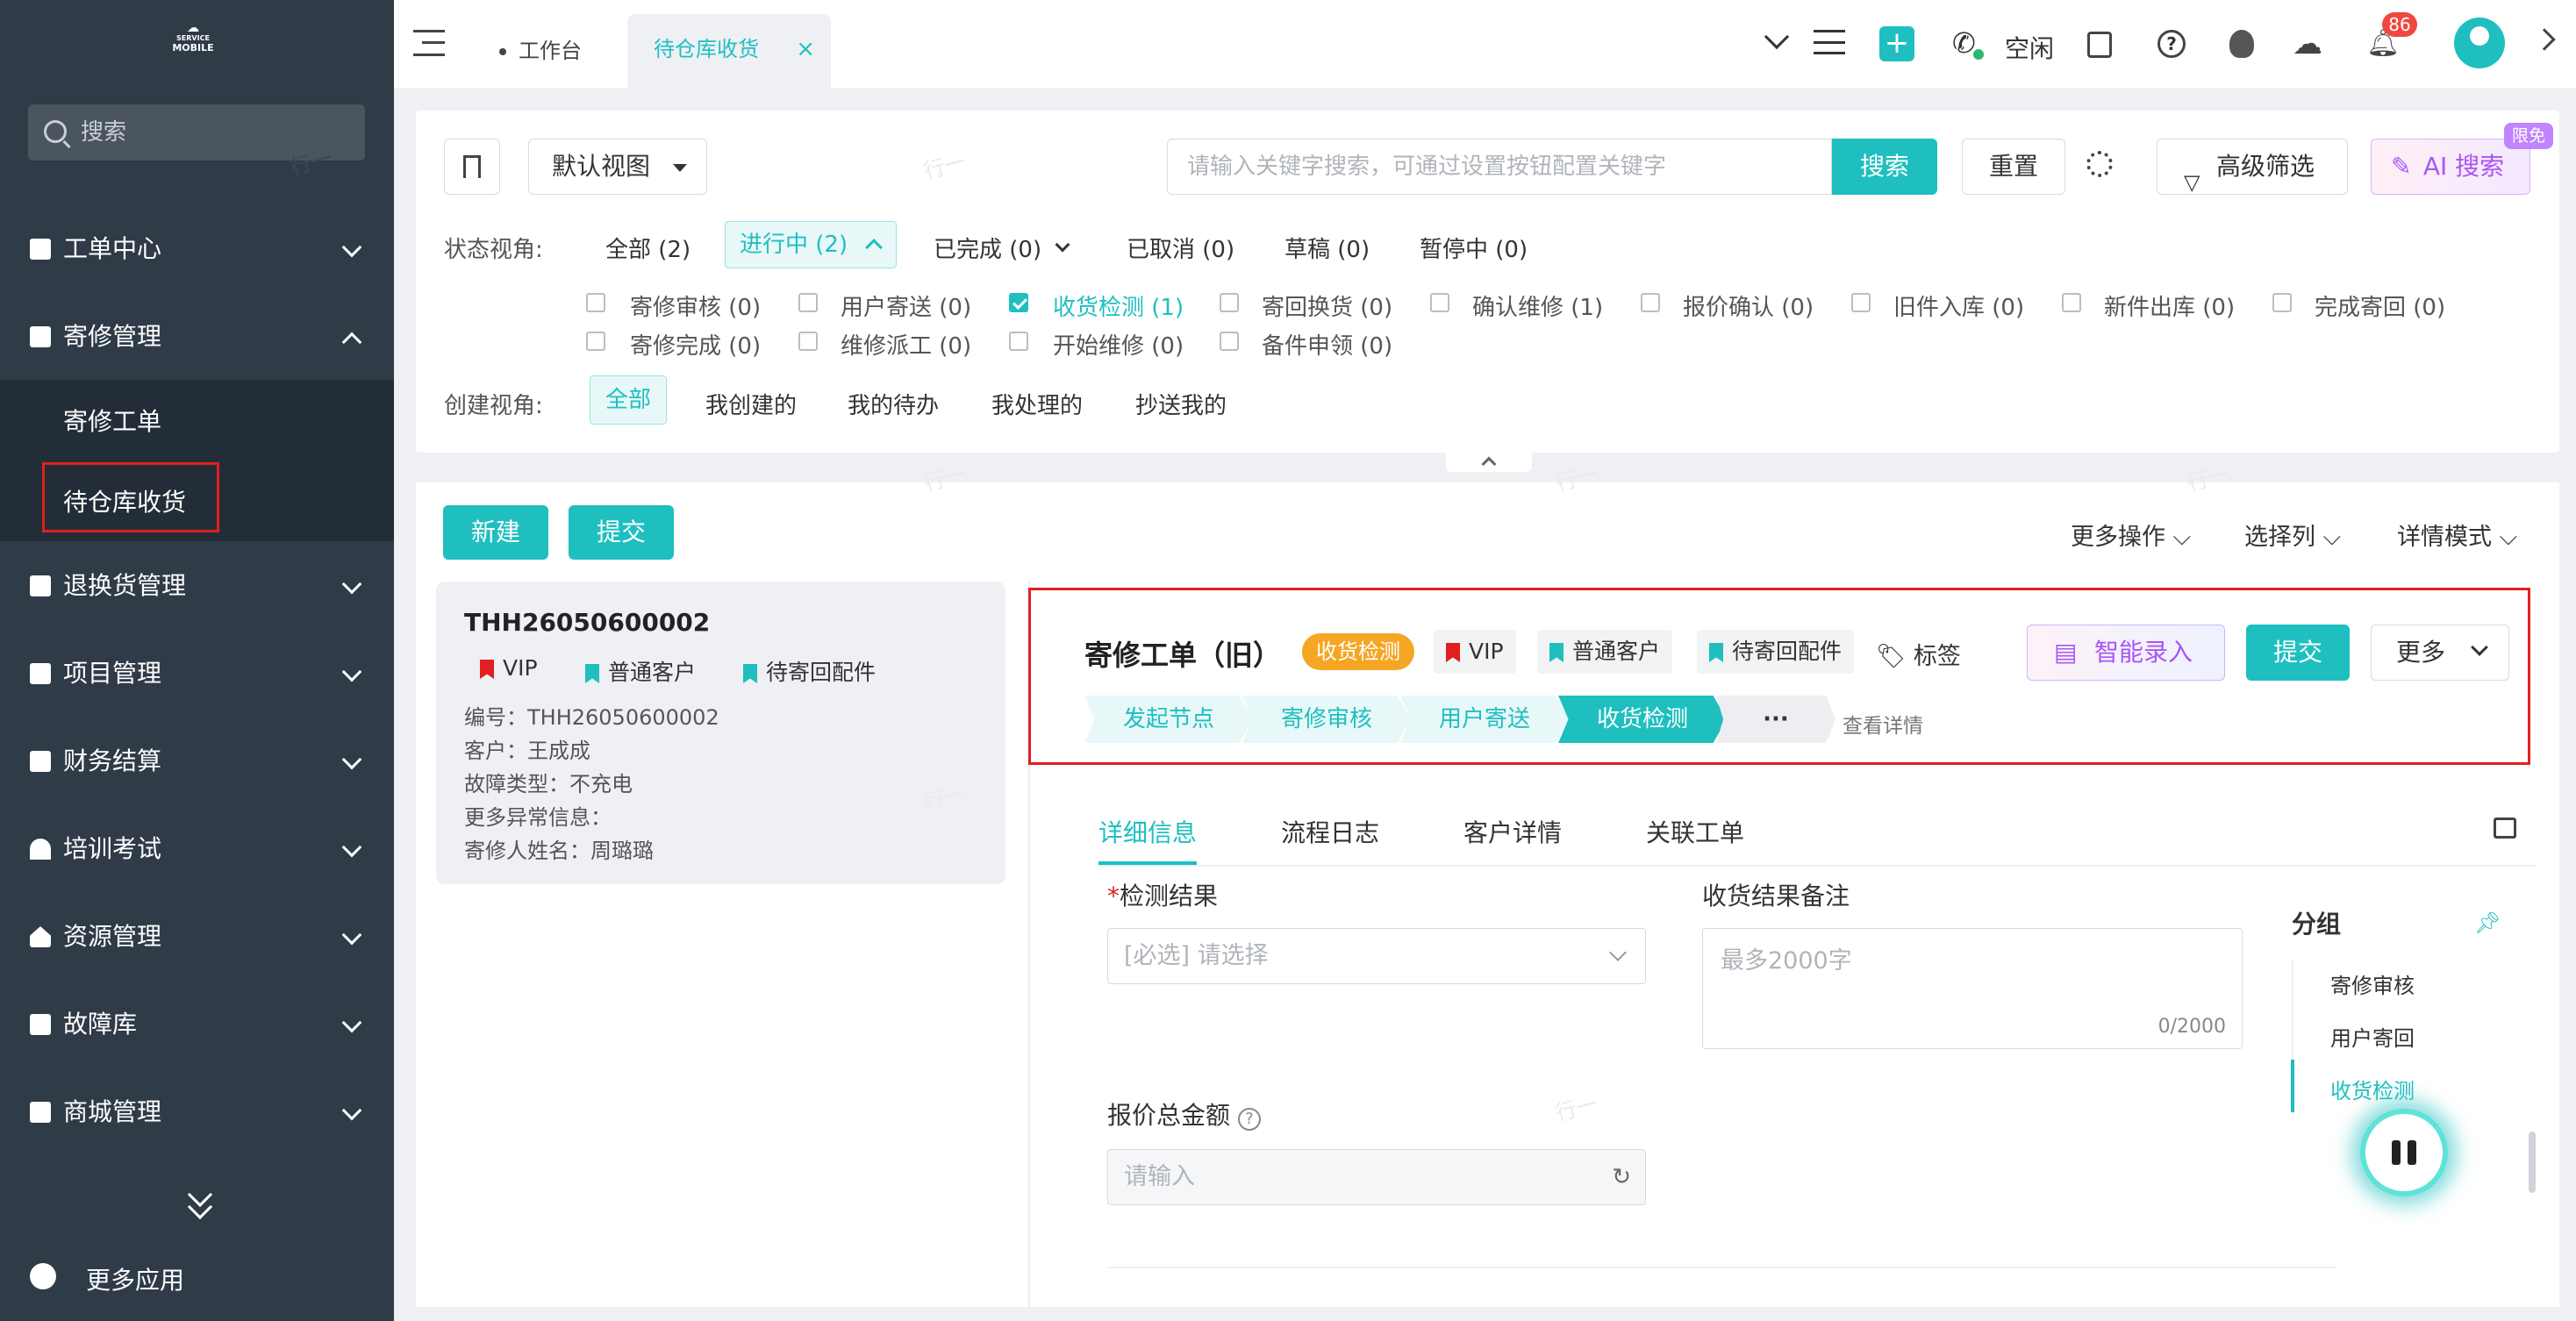 The width and height of the screenshot is (2576, 1321). What do you see at coordinates (2372, 1089) in the screenshot?
I see `group-item-active: 收货检测` at bounding box center [2372, 1089].